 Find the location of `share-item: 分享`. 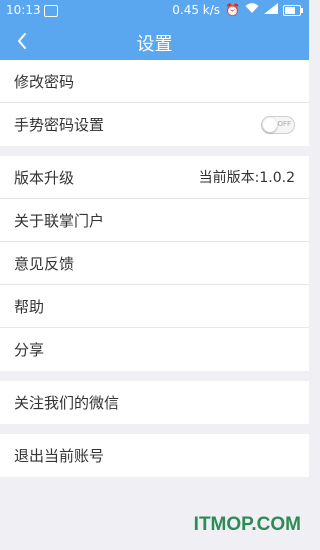

share-item: 分享 is located at coordinates (154, 349).